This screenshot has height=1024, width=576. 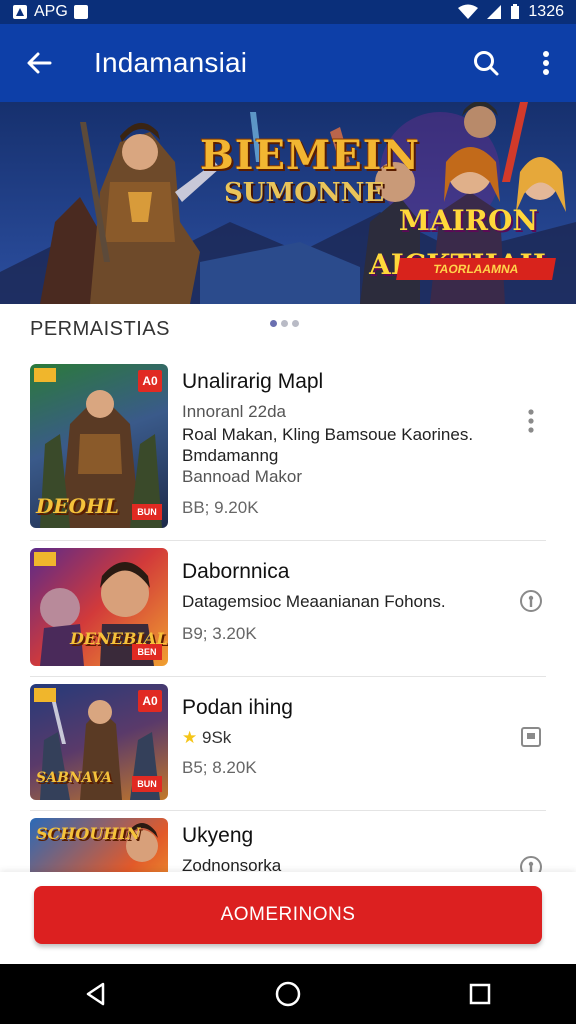 I want to click on item-description: Datagemsioc Meaanianan Fohons., so click(x=314, y=601).